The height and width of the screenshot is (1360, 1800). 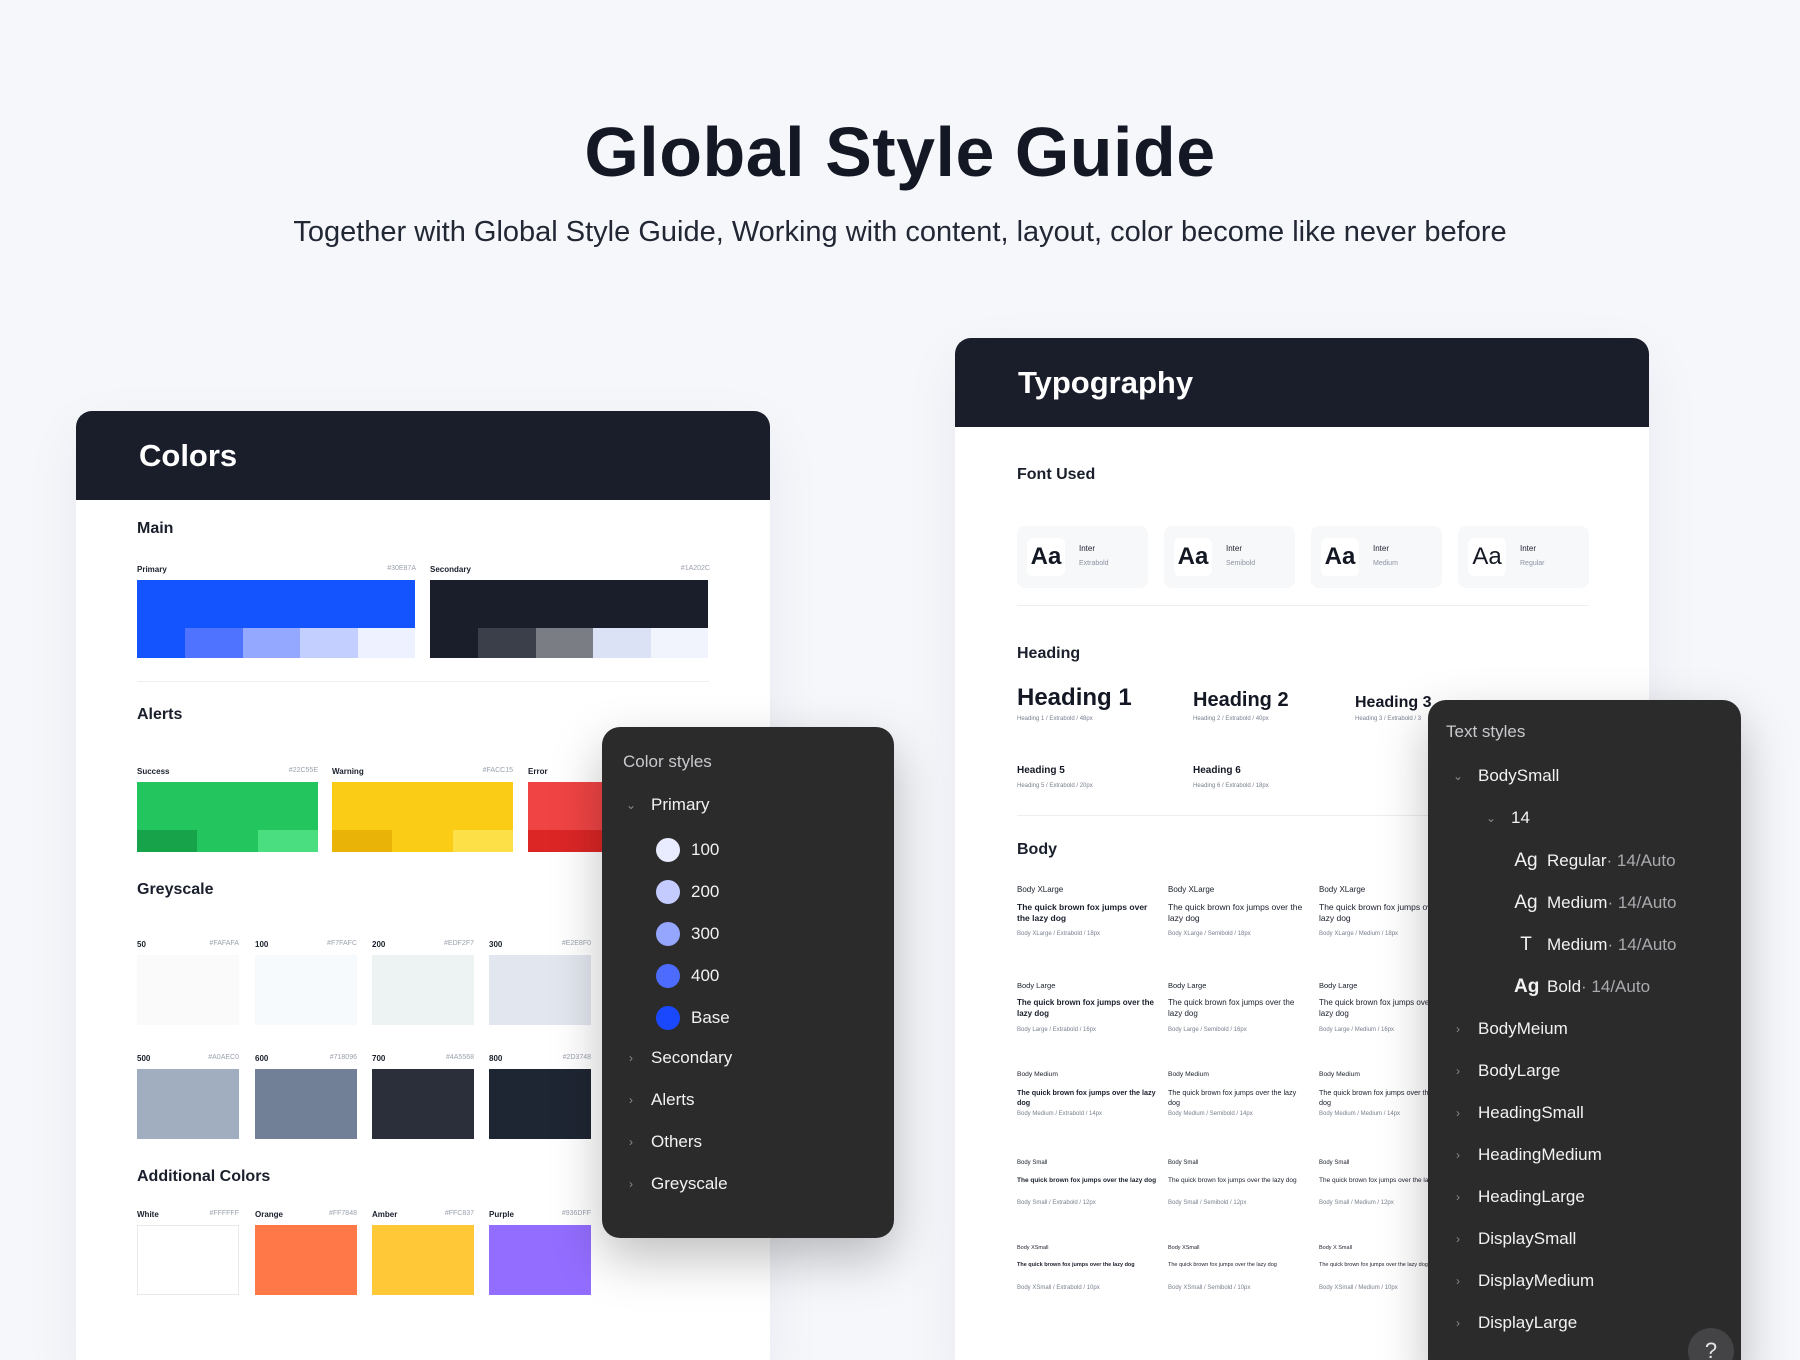 I want to click on primary-swatch, so click(x=276, y=619).